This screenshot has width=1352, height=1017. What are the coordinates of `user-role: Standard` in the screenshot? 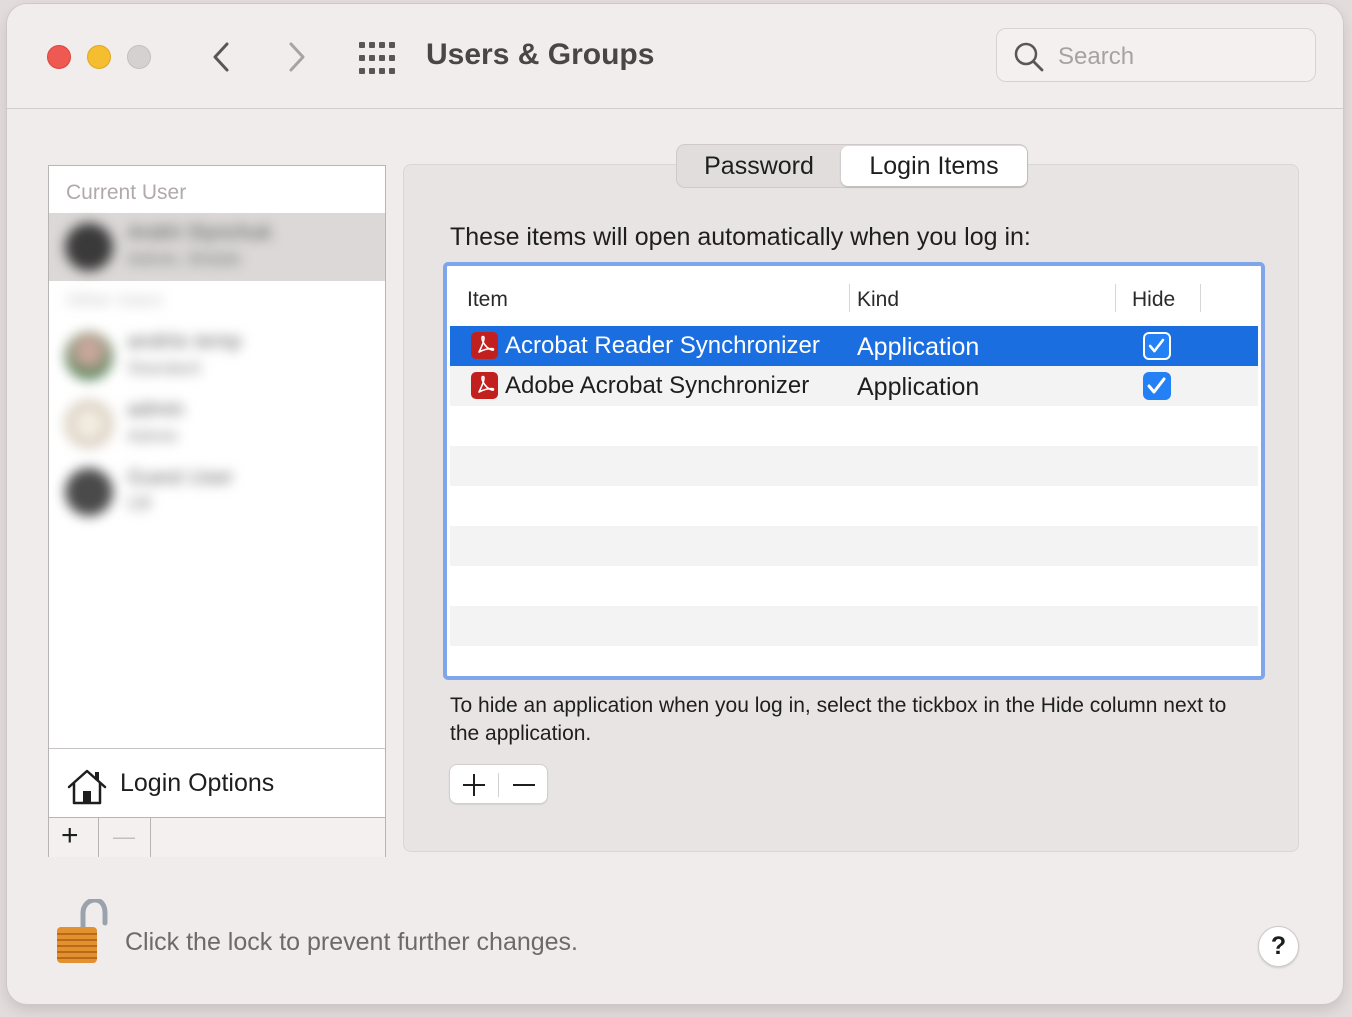 It's located at (164, 368).